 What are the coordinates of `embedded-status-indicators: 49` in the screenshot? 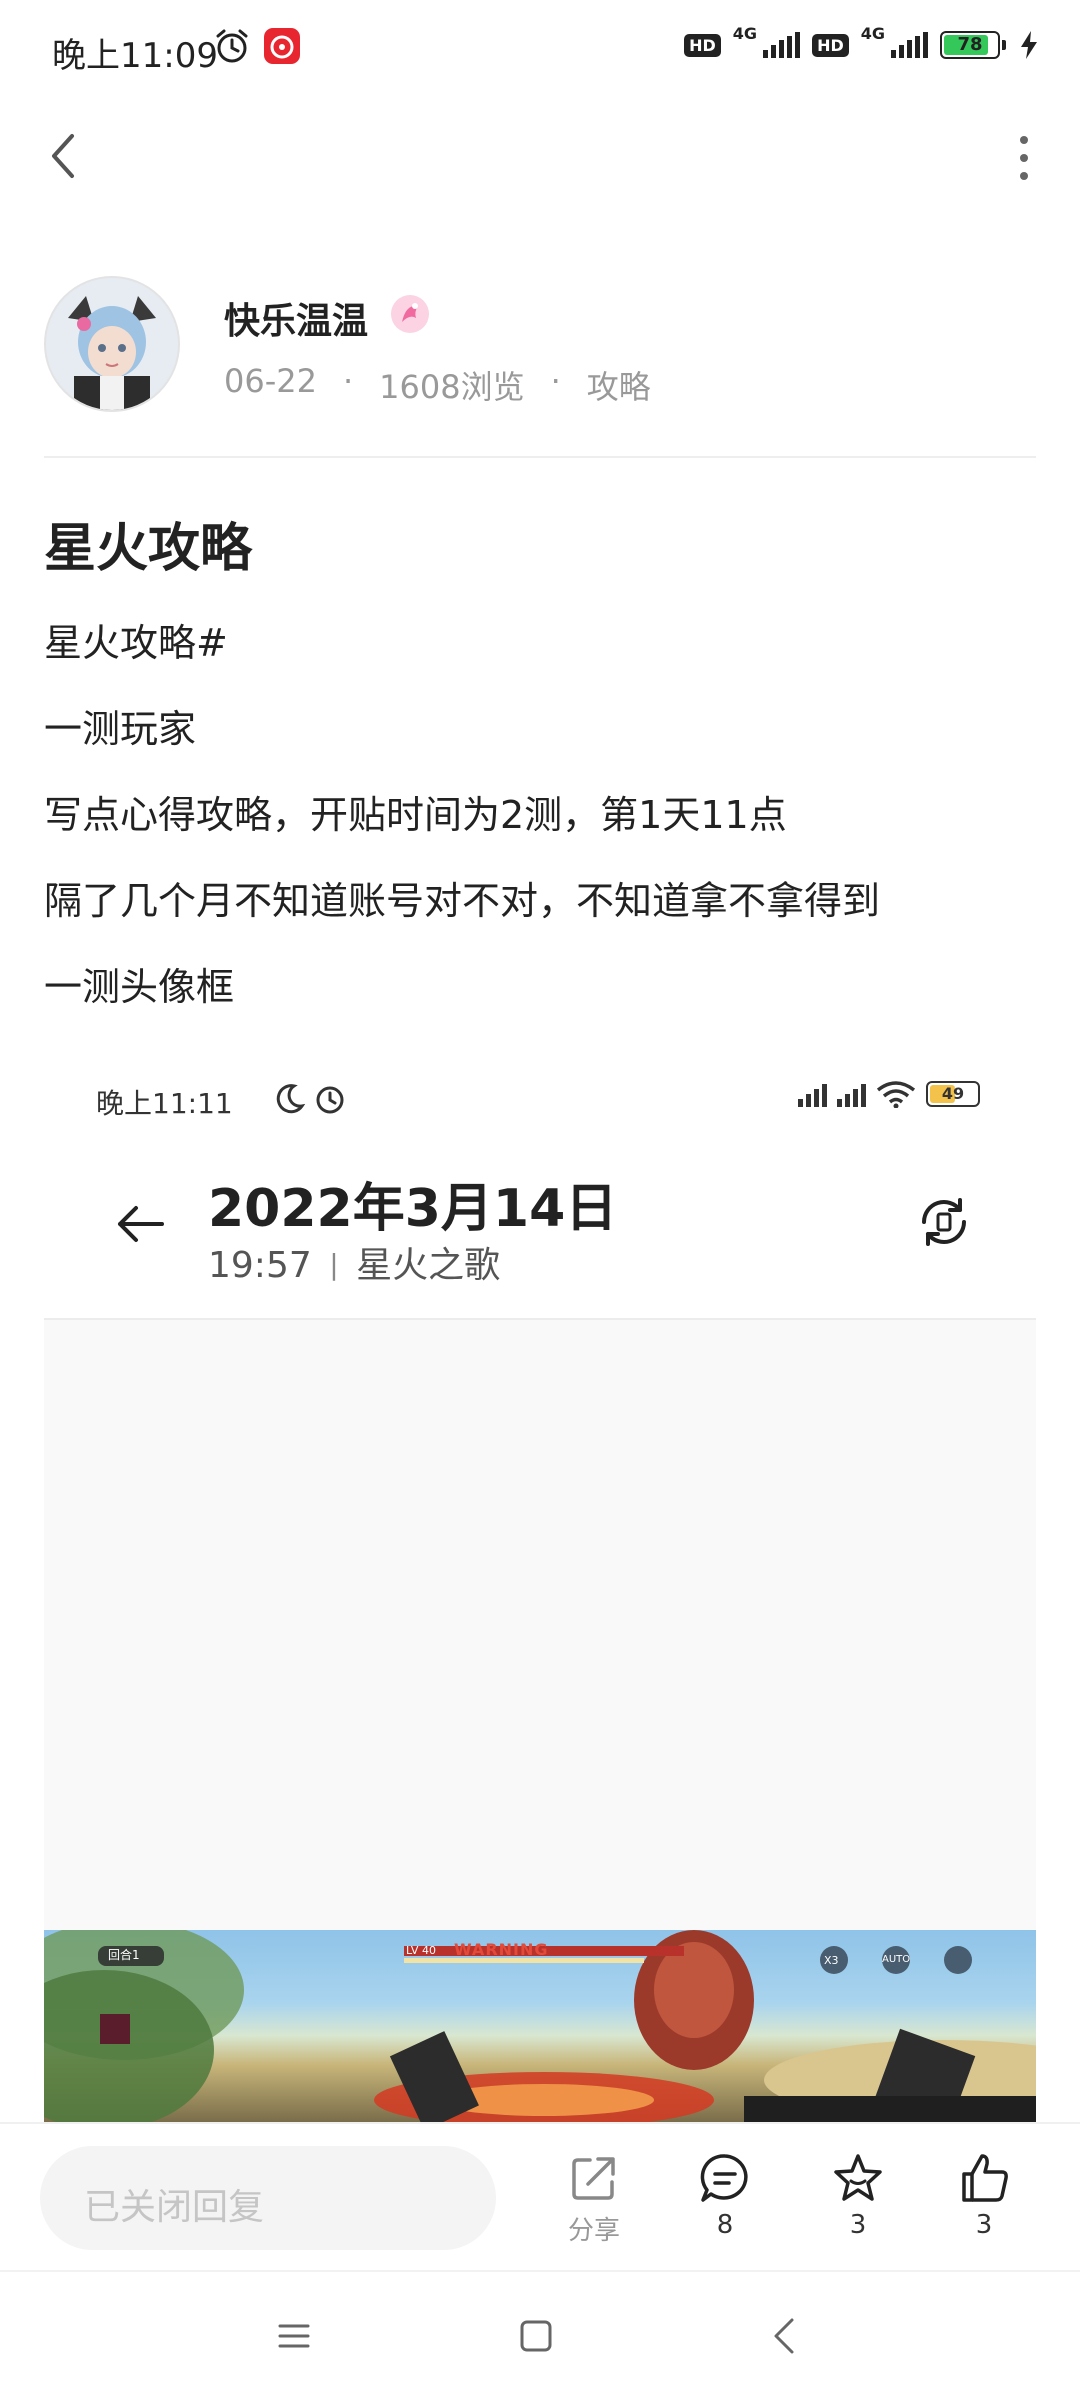 It's located at (889, 1094).